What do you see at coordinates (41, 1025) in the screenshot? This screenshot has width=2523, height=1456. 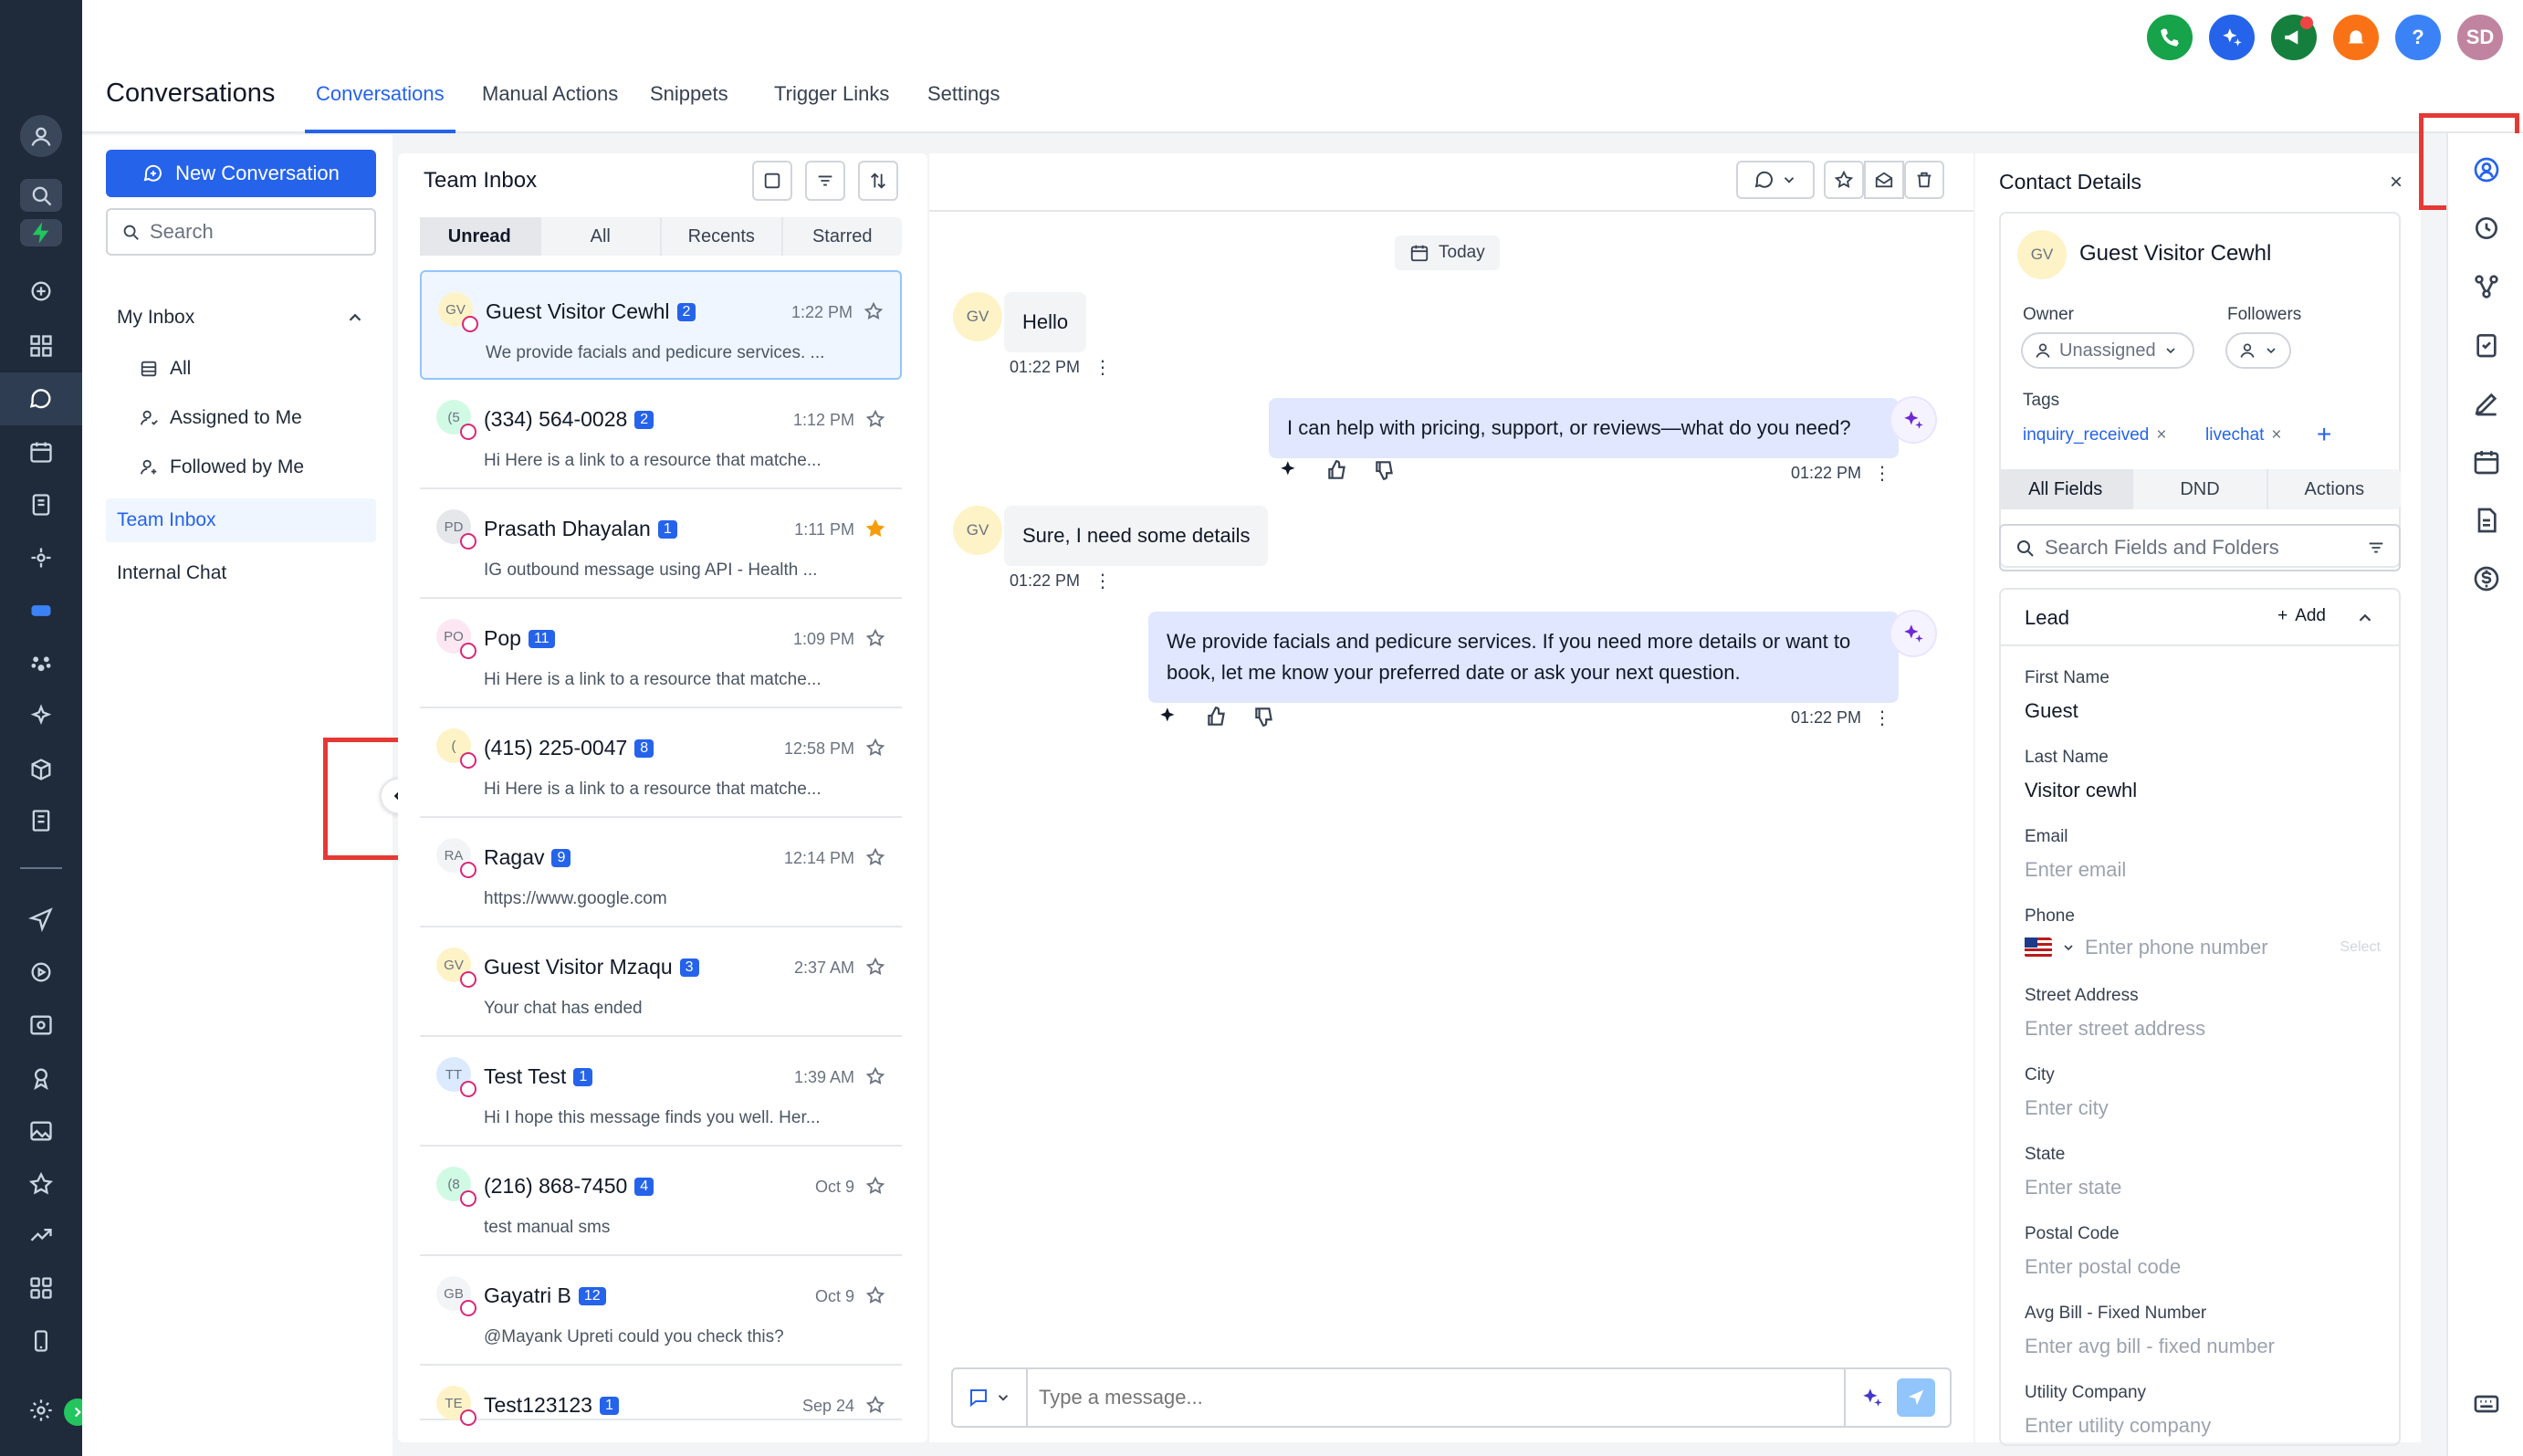 I see `reporting-icon` at bounding box center [41, 1025].